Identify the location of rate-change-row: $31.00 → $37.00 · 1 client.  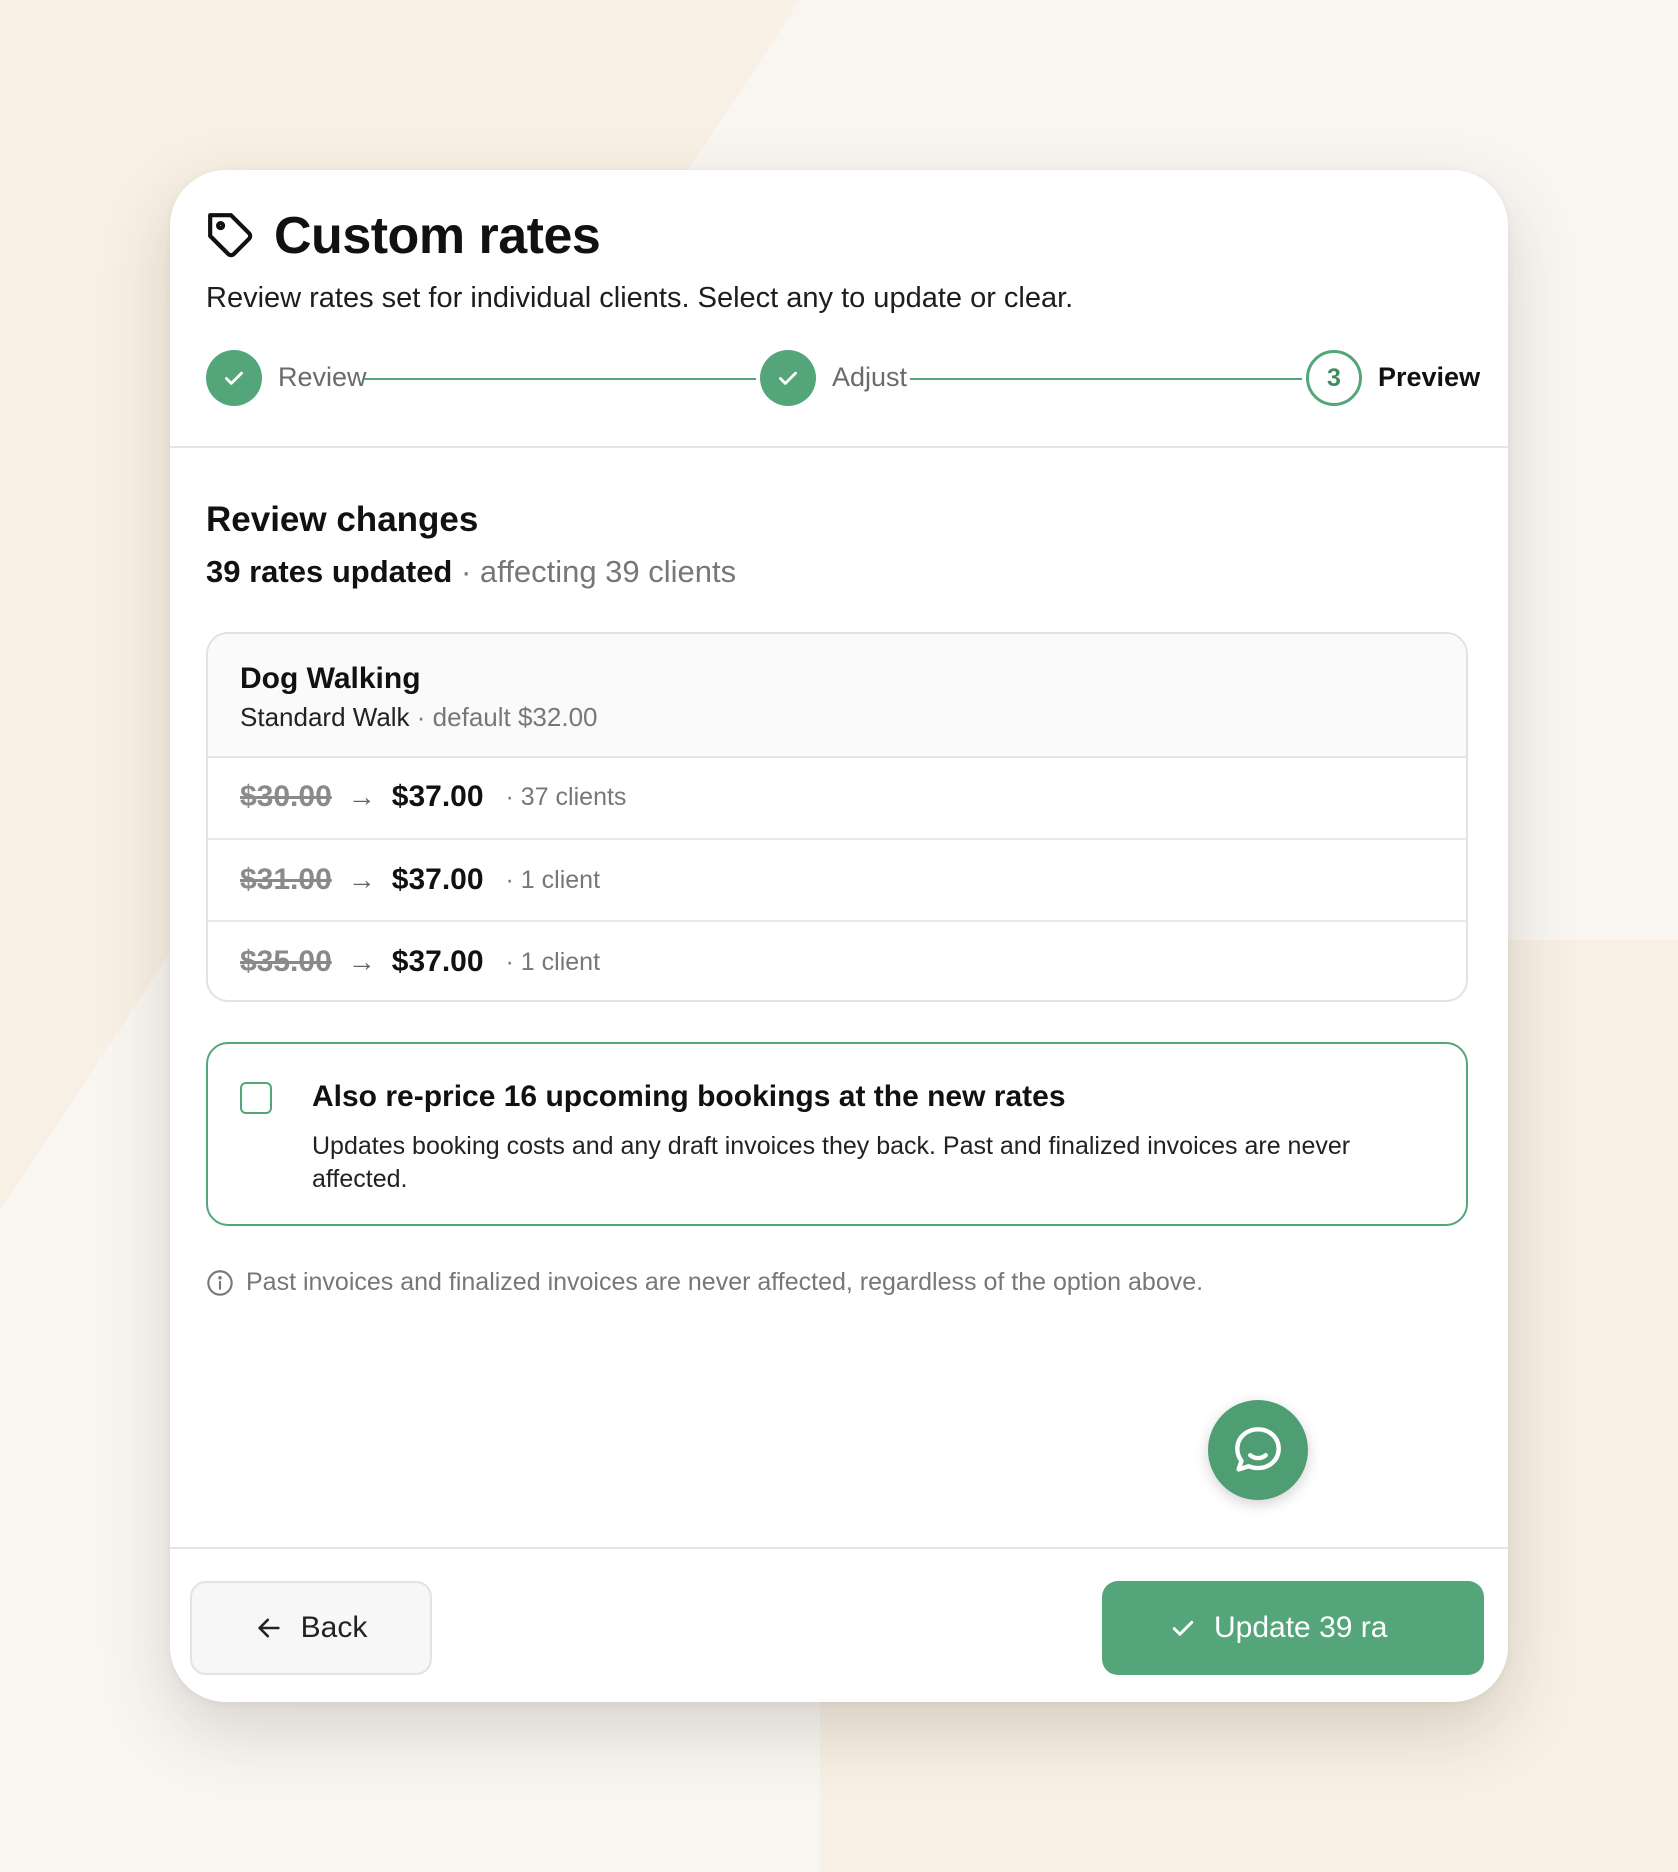
(837, 879).